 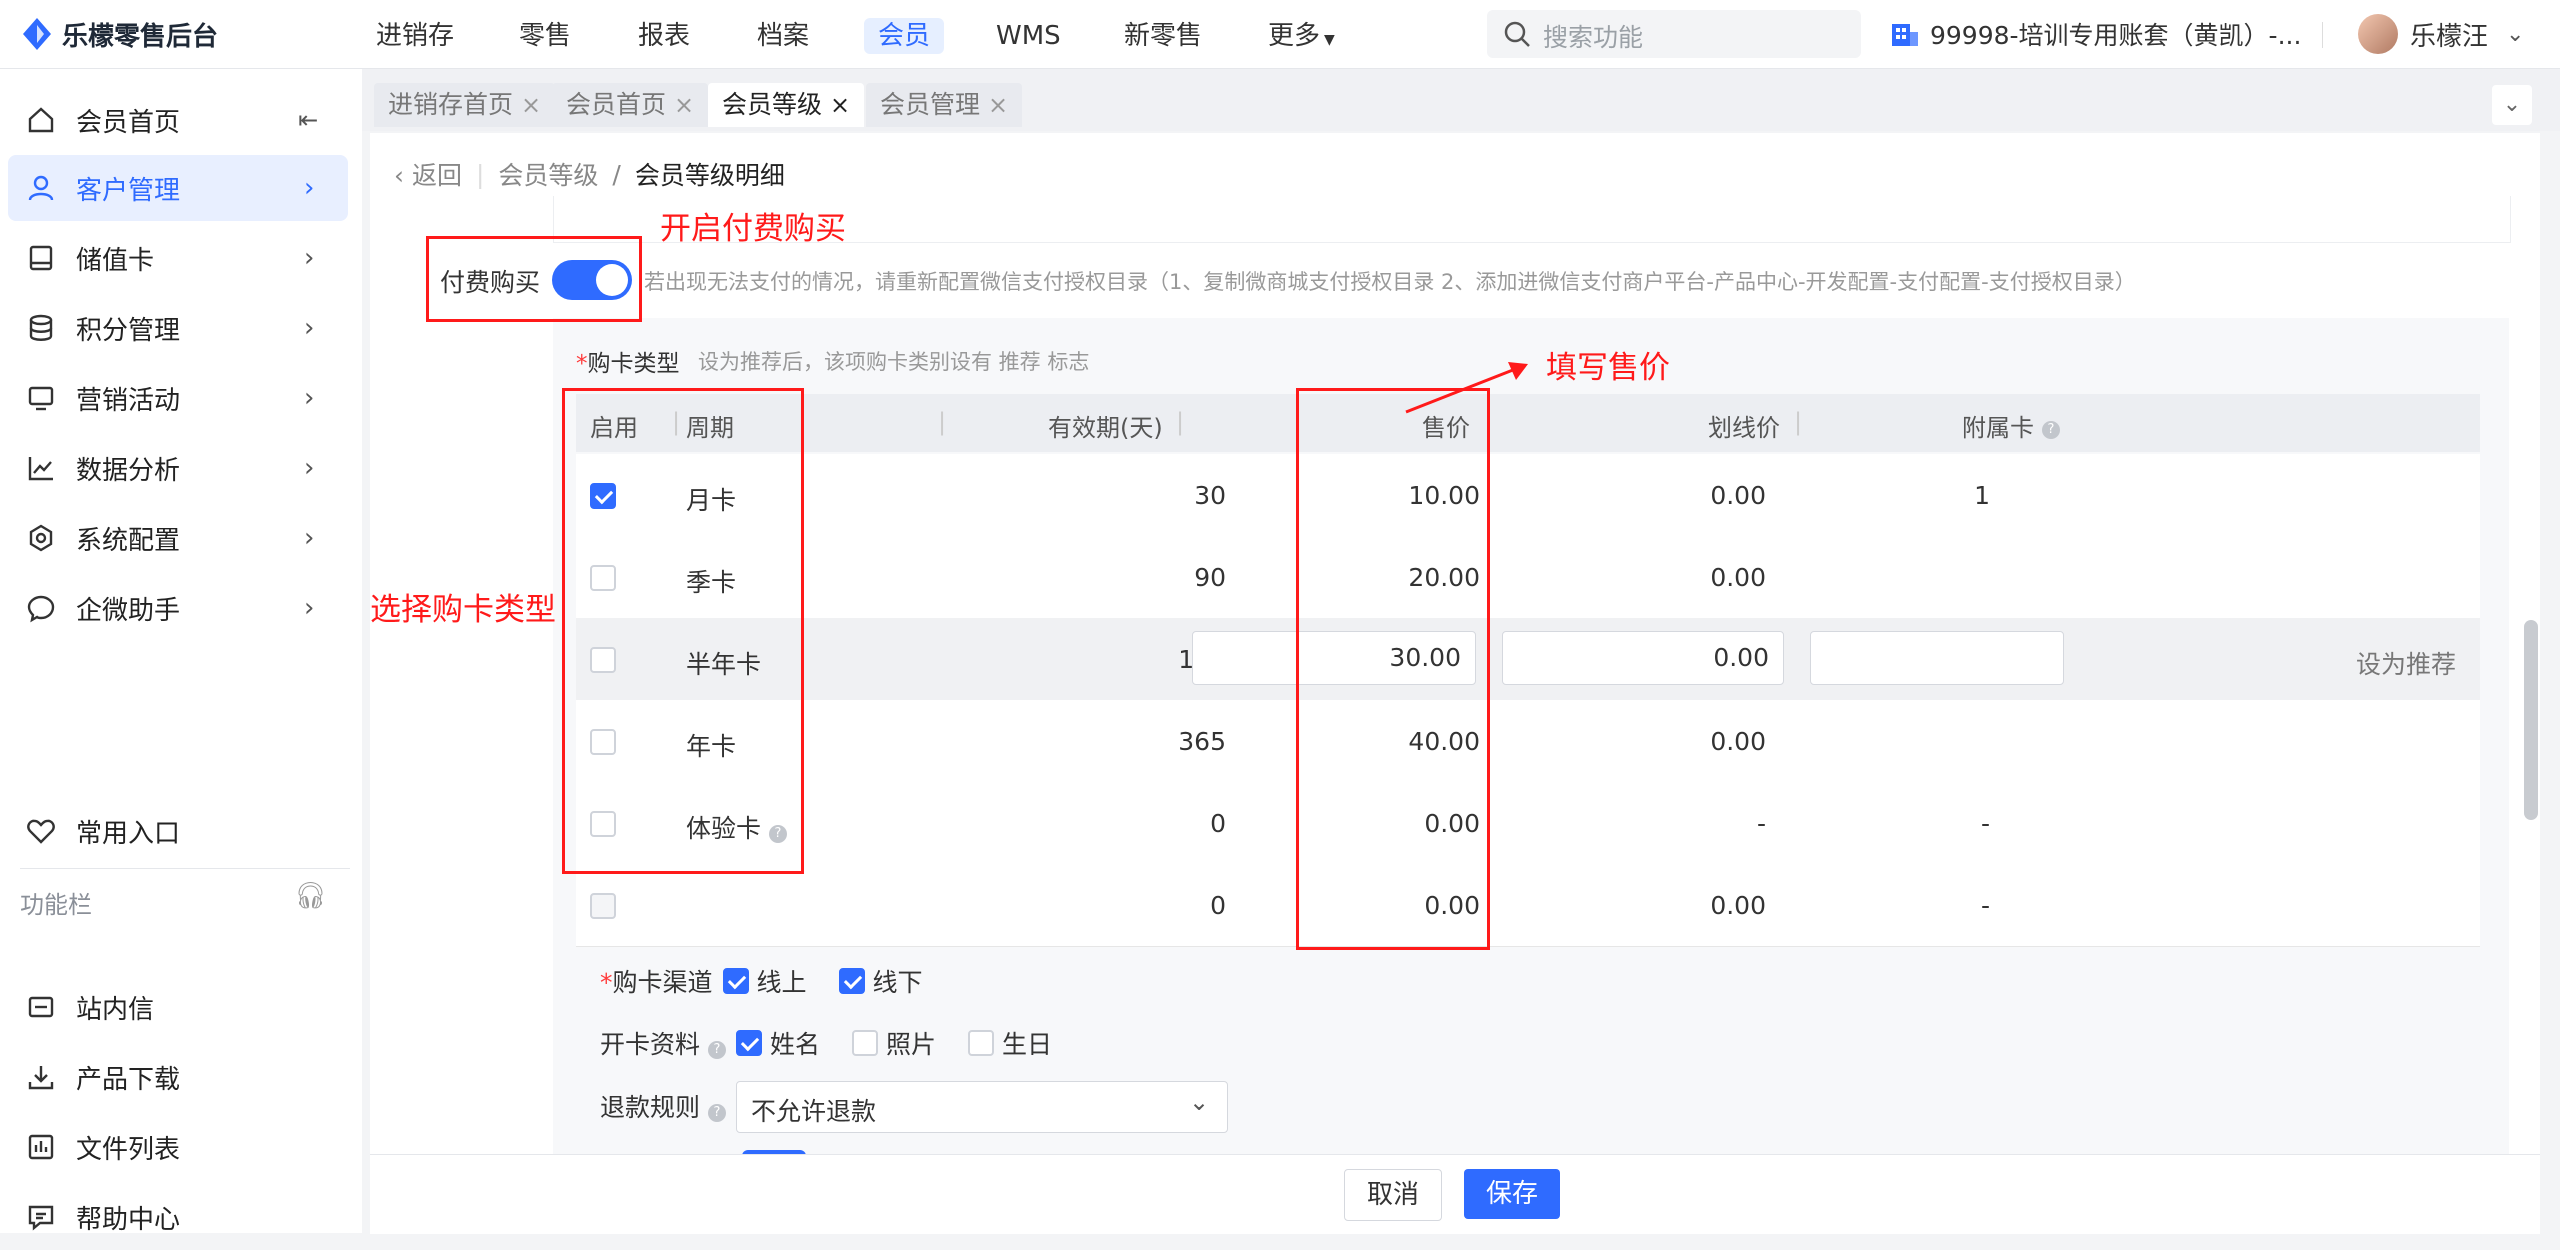 What do you see at coordinates (897, 982) in the screenshot?
I see `option-label: 线下` at bounding box center [897, 982].